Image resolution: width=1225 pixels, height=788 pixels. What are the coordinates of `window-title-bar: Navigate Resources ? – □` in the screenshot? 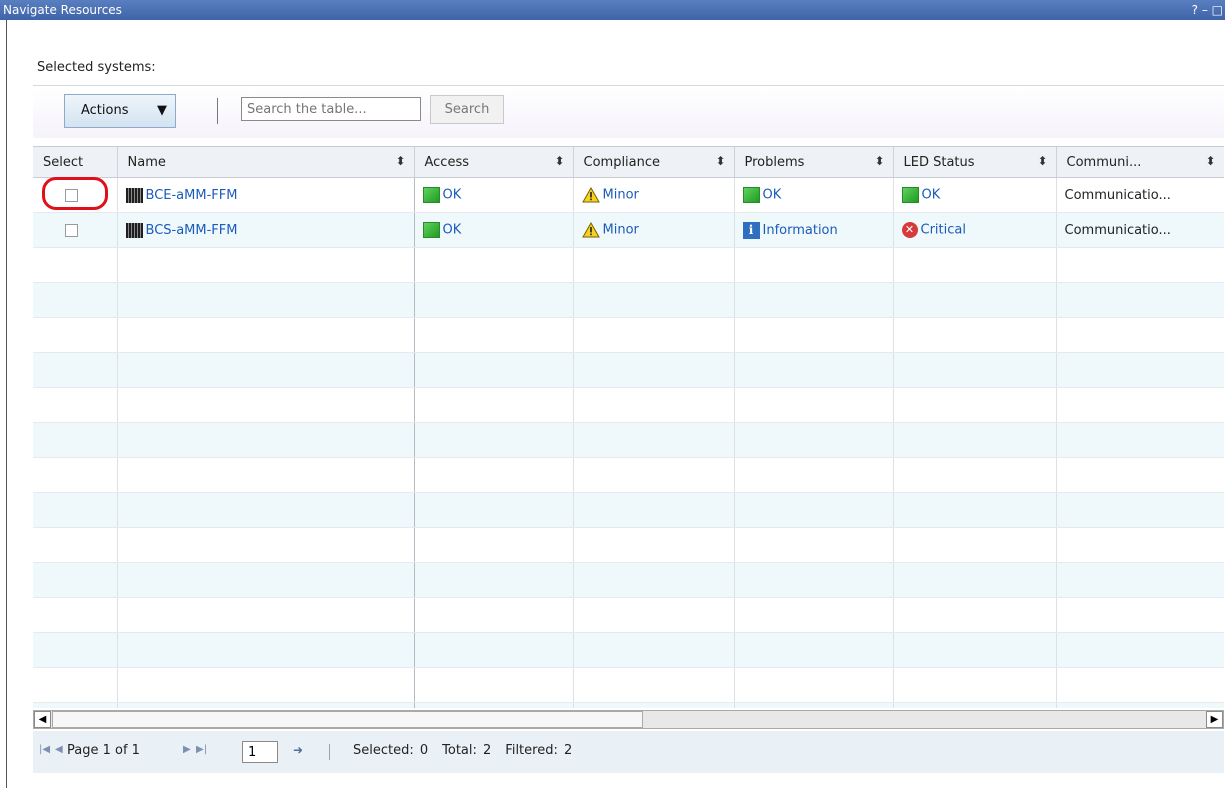 It's located at (612, 10).